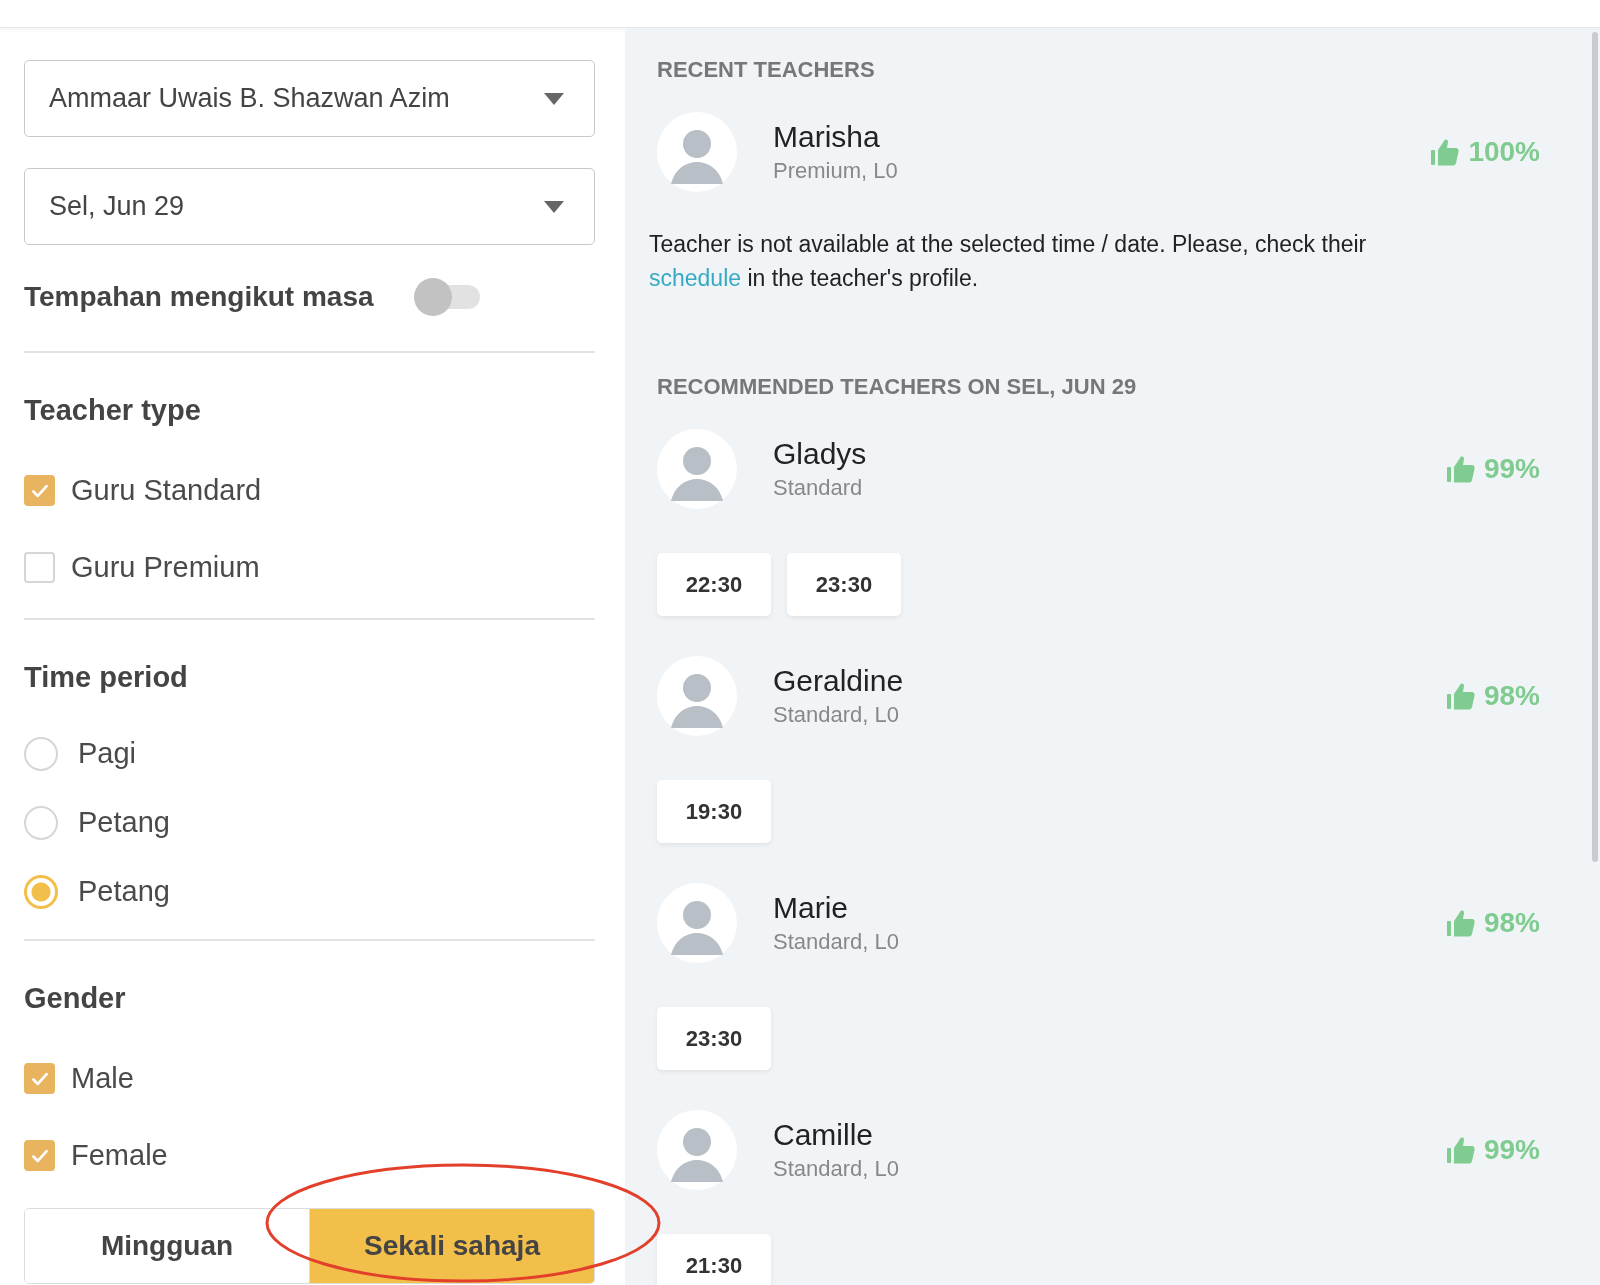  I want to click on teacher-name: Marie, so click(1109, 908).